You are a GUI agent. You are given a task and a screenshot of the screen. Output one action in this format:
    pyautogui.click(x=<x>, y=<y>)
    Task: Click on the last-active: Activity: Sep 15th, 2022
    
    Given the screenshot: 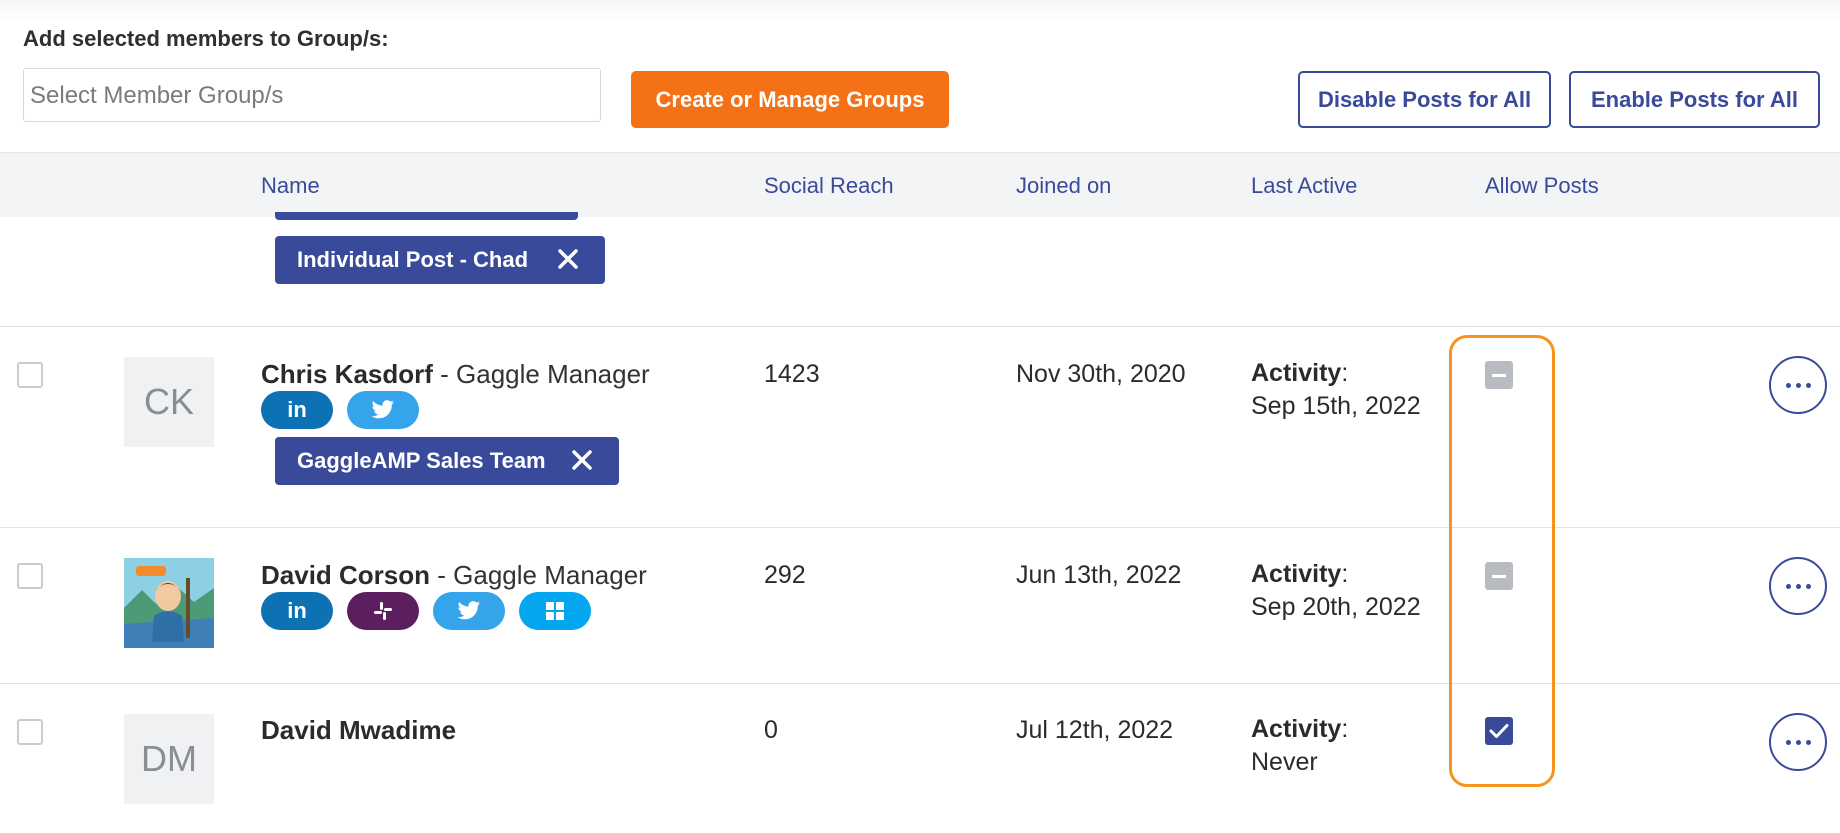 What is the action you would take?
    pyautogui.click(x=1336, y=389)
    